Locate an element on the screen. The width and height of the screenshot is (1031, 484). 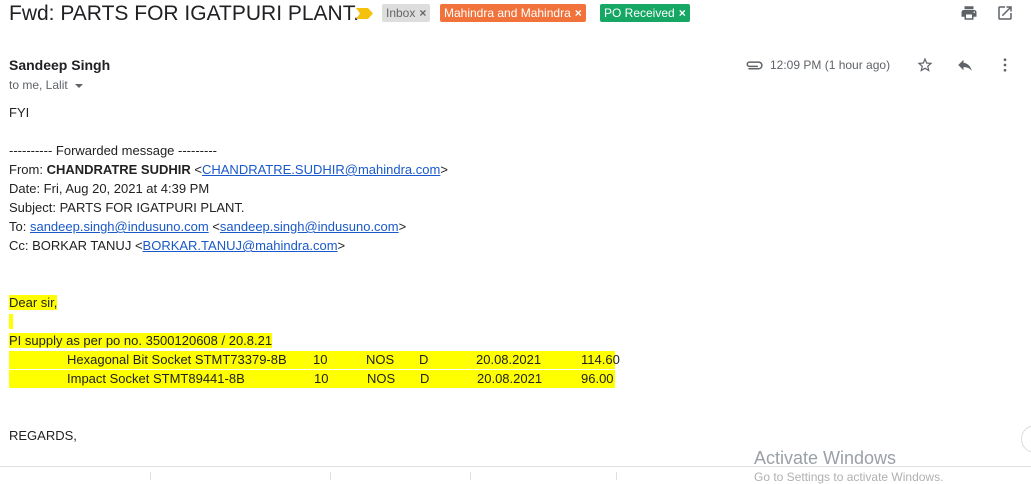
recipients-toggle: to me, Lalit is located at coordinates (46, 85).